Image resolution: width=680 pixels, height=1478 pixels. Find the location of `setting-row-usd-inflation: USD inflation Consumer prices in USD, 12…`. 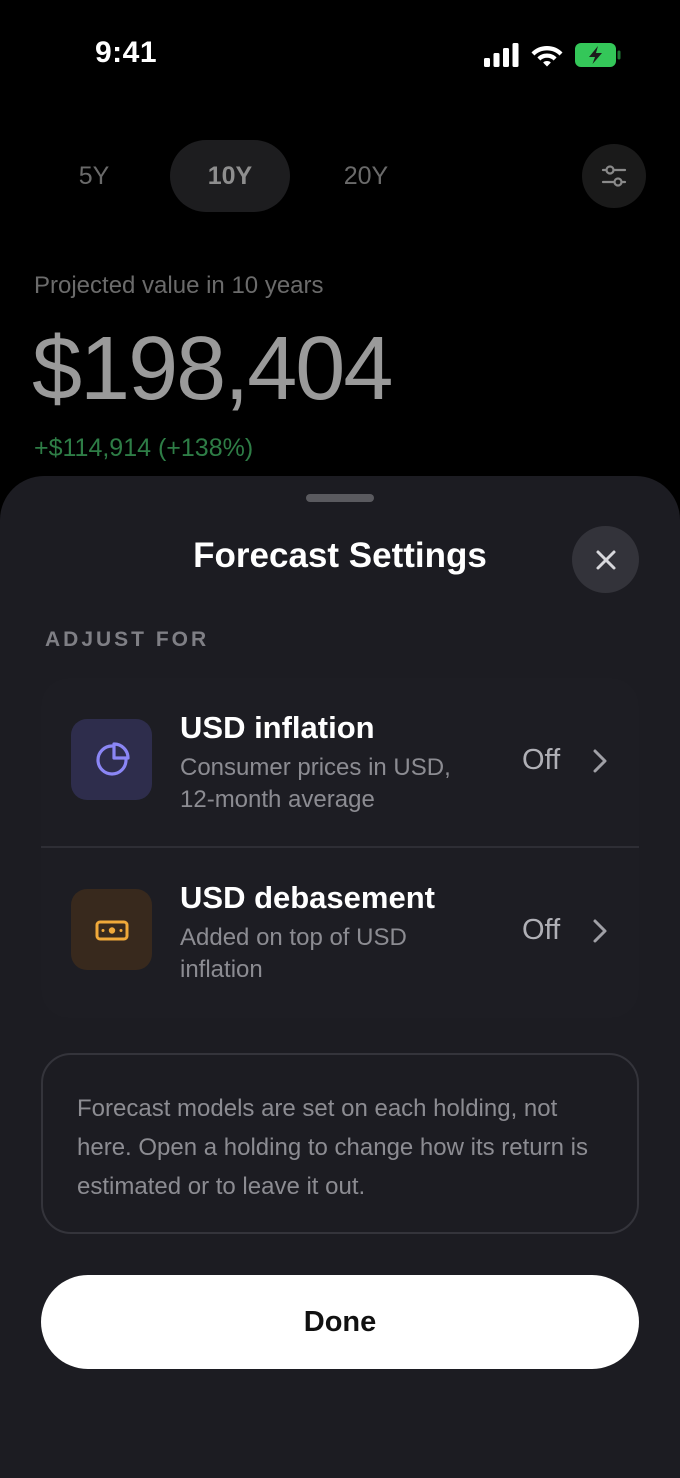

setting-row-usd-inflation: USD inflation Consumer prices in USD, 12… is located at coordinates (340, 763).